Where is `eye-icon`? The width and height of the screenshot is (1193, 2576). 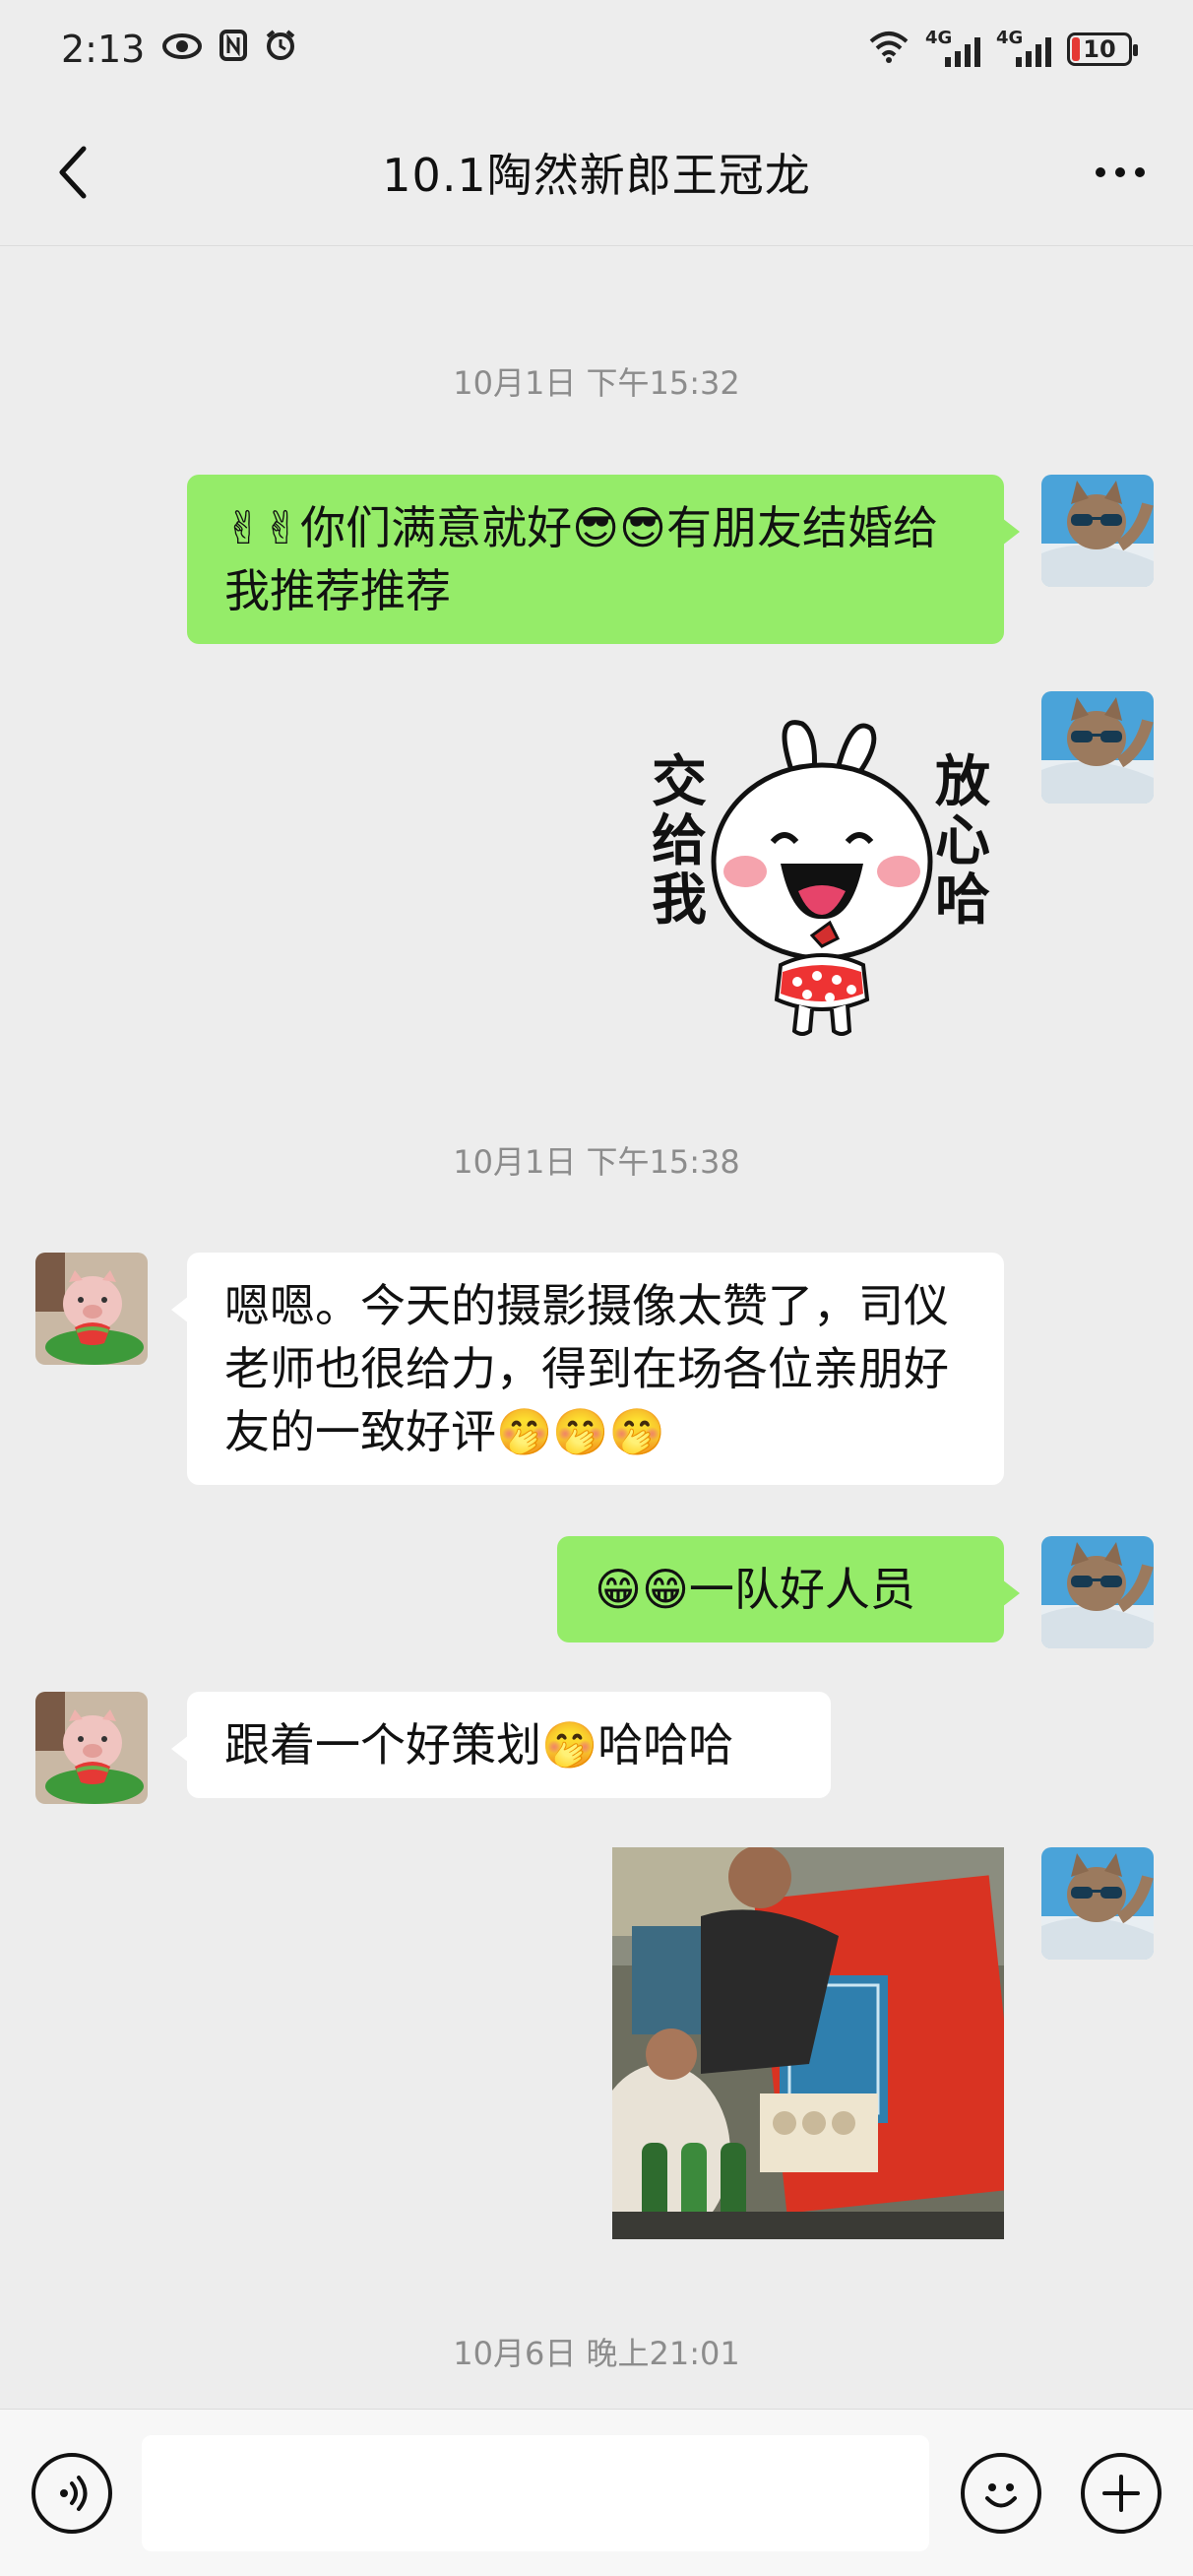 eye-icon is located at coordinates (182, 49).